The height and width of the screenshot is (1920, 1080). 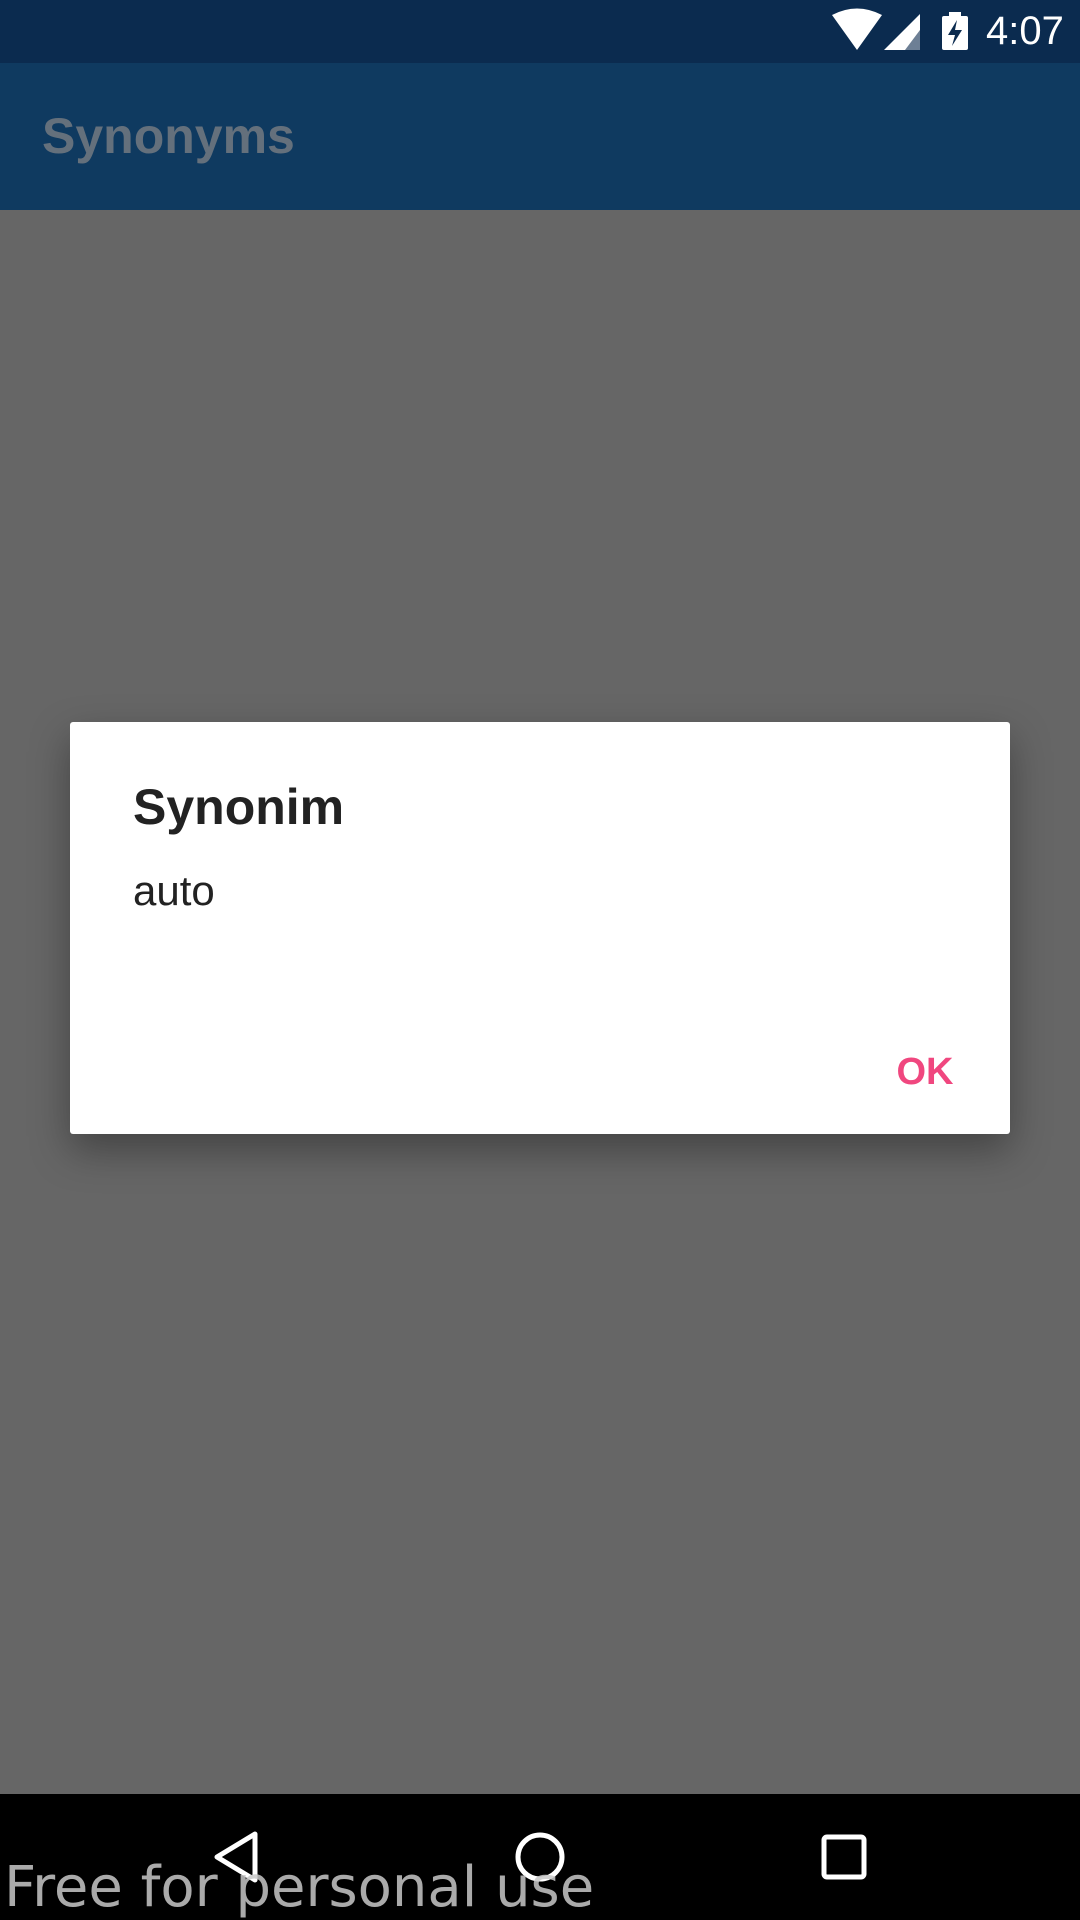 I want to click on status-bar: 4:07, so click(x=540, y=31).